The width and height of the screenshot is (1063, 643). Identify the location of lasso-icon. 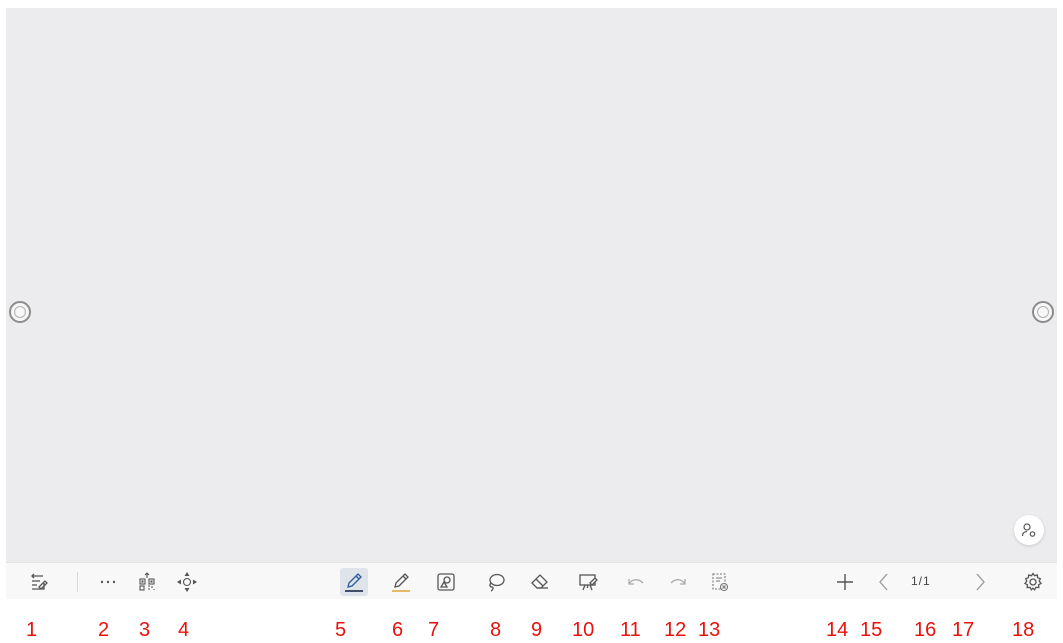
(497, 582).